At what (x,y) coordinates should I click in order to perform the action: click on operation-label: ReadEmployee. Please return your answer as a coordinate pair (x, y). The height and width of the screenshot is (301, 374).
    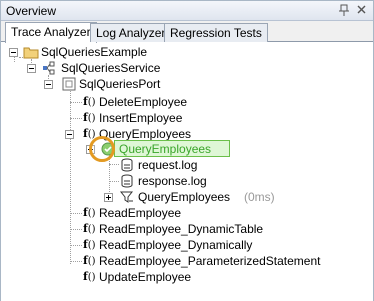
    Looking at the image, I should click on (140, 213).